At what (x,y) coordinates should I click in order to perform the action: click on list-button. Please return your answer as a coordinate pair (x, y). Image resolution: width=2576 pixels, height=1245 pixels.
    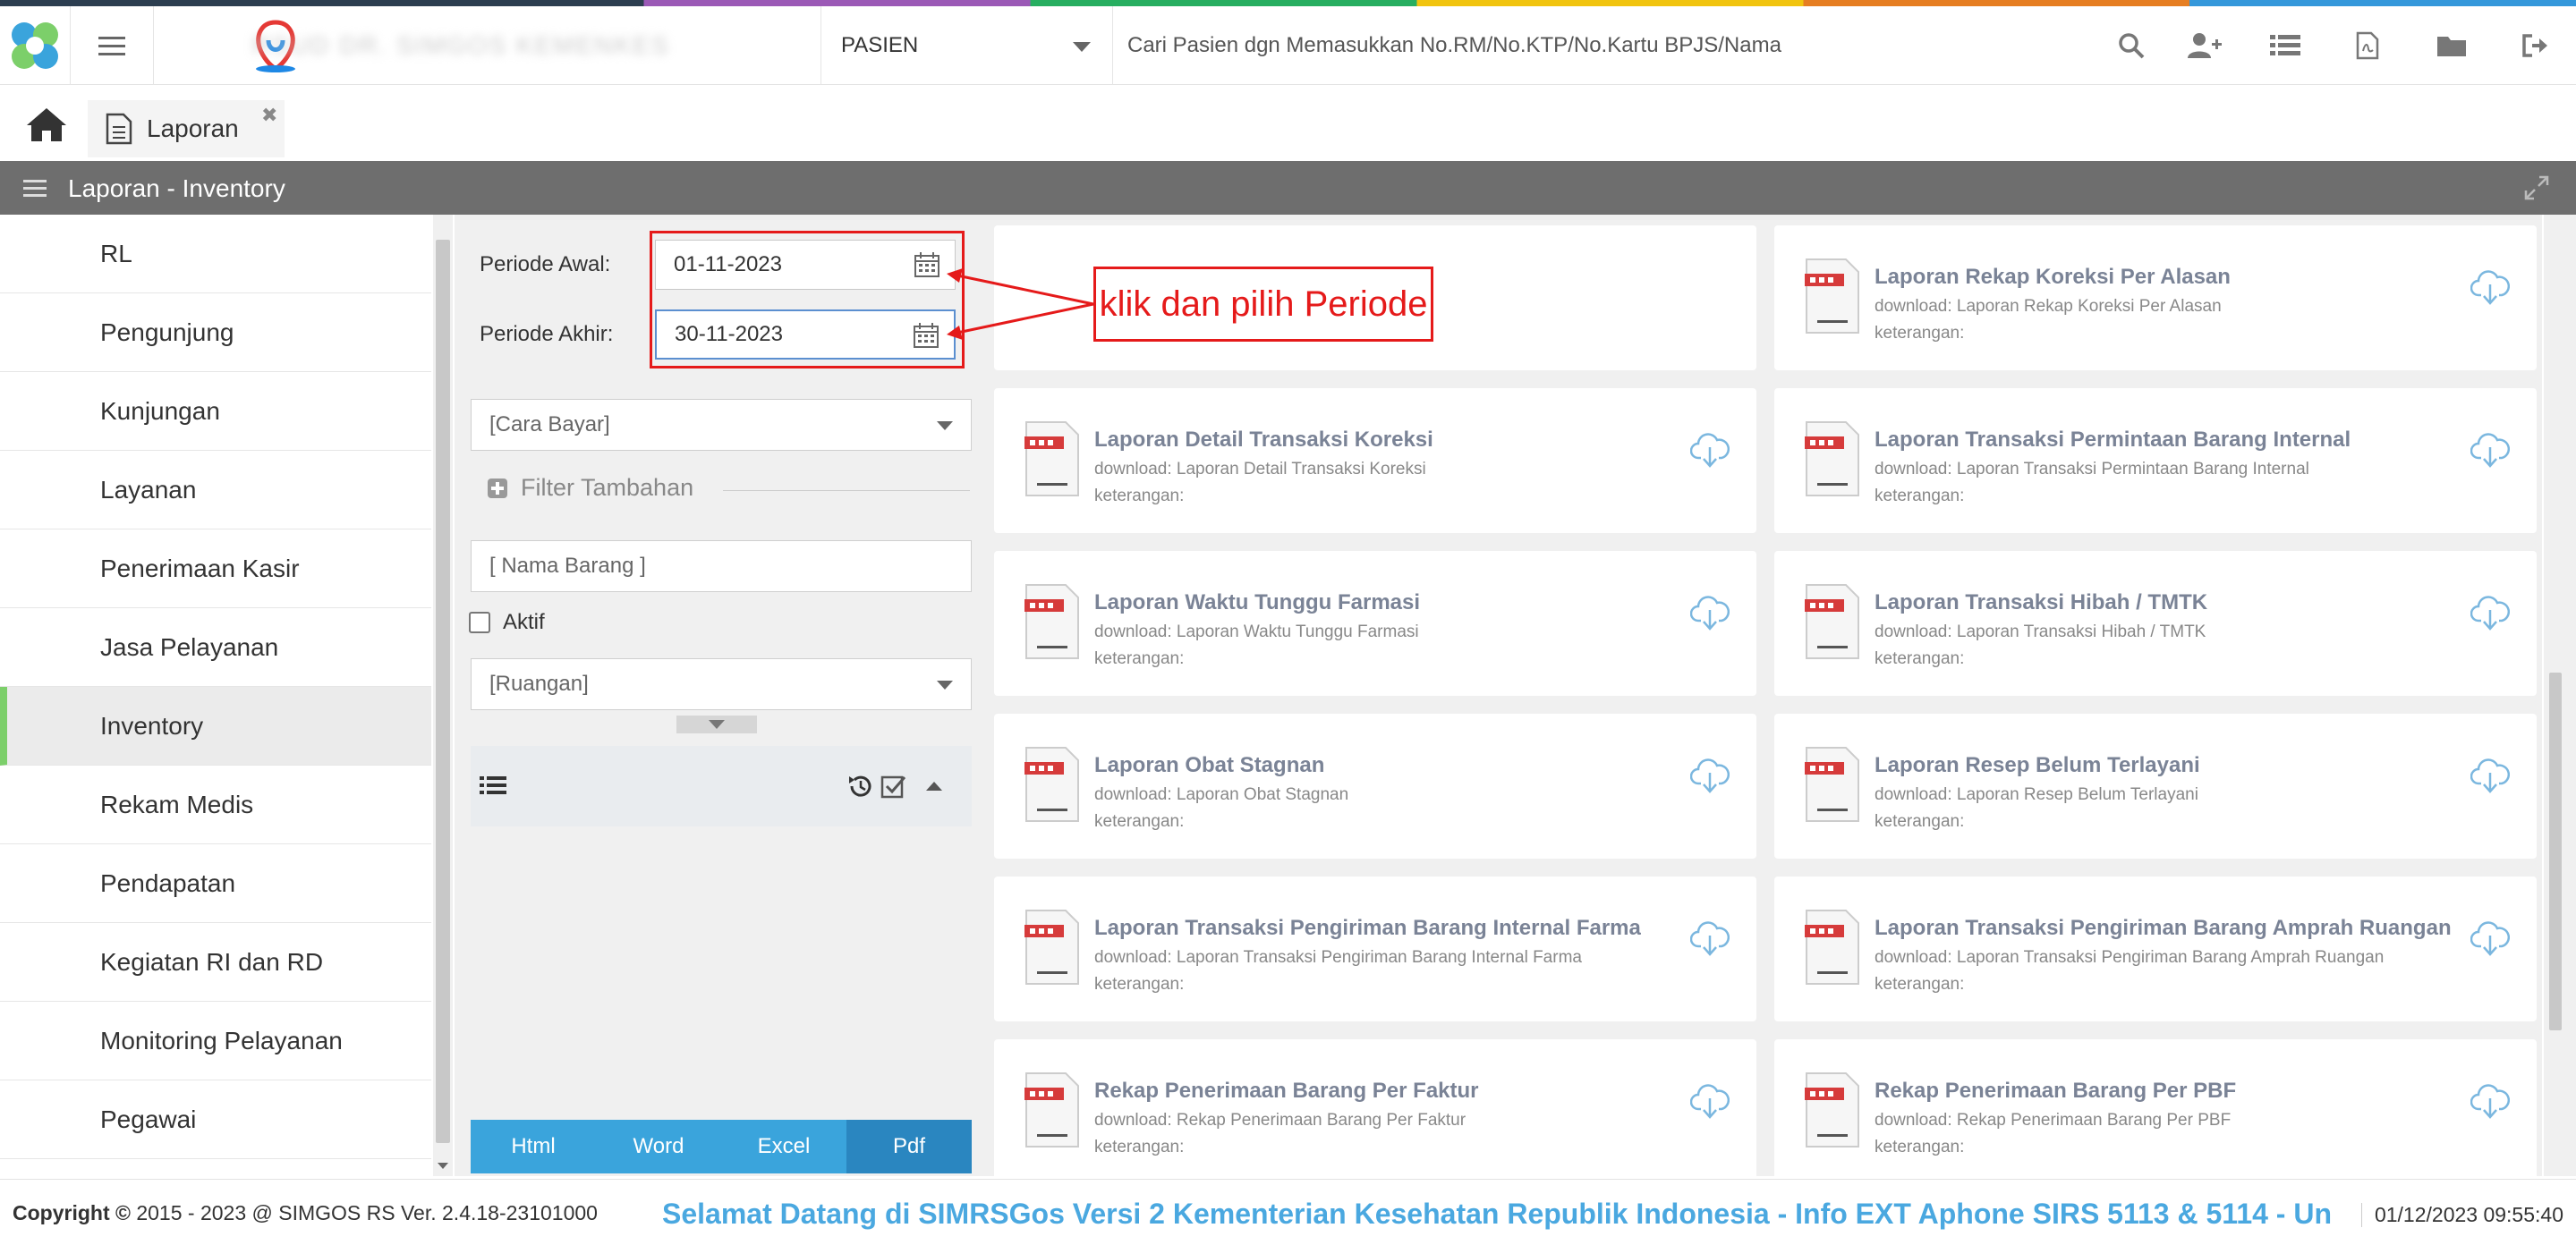
    Looking at the image, I should click on (2285, 46).